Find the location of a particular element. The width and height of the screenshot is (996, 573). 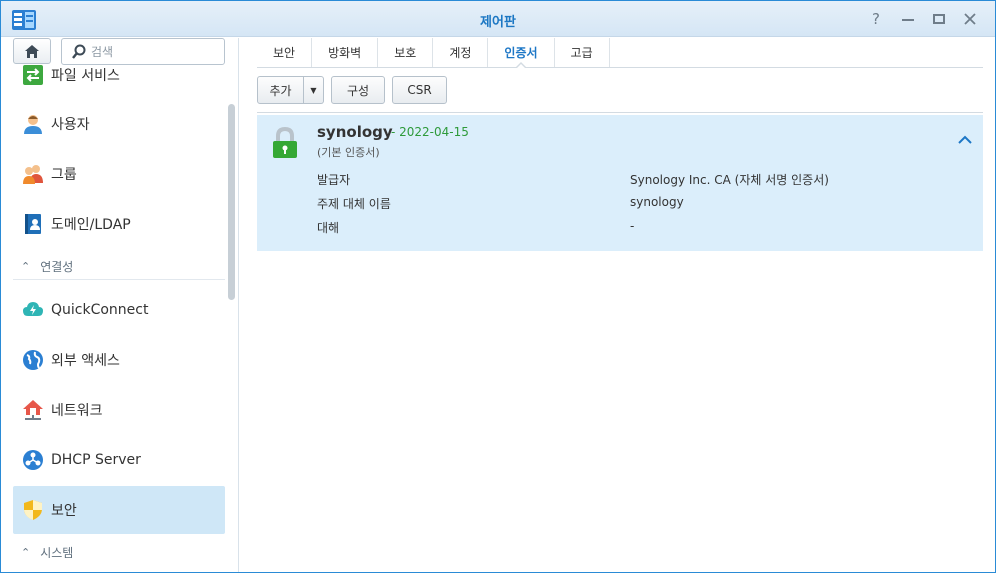

sidebar-item-external-access: 외부 액세스 is located at coordinates (119, 360).